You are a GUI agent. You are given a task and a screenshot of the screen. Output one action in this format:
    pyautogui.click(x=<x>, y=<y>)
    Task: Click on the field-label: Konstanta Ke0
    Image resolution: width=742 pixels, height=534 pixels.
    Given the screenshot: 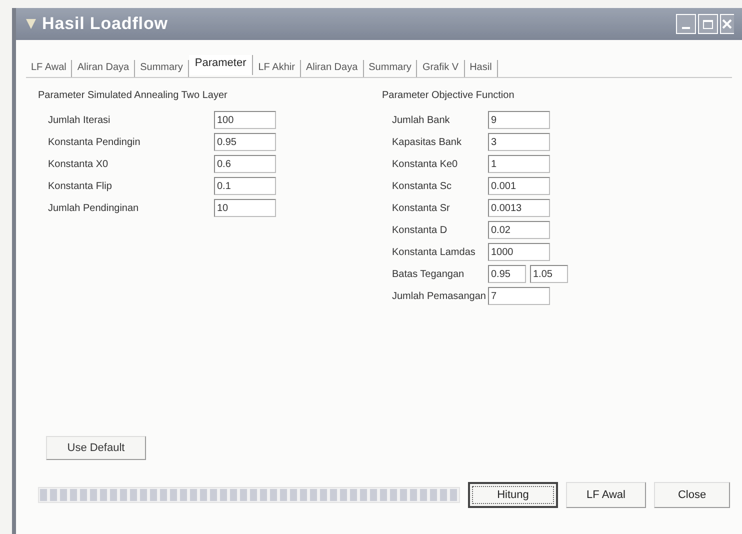 What is the action you would take?
    pyautogui.click(x=425, y=165)
    